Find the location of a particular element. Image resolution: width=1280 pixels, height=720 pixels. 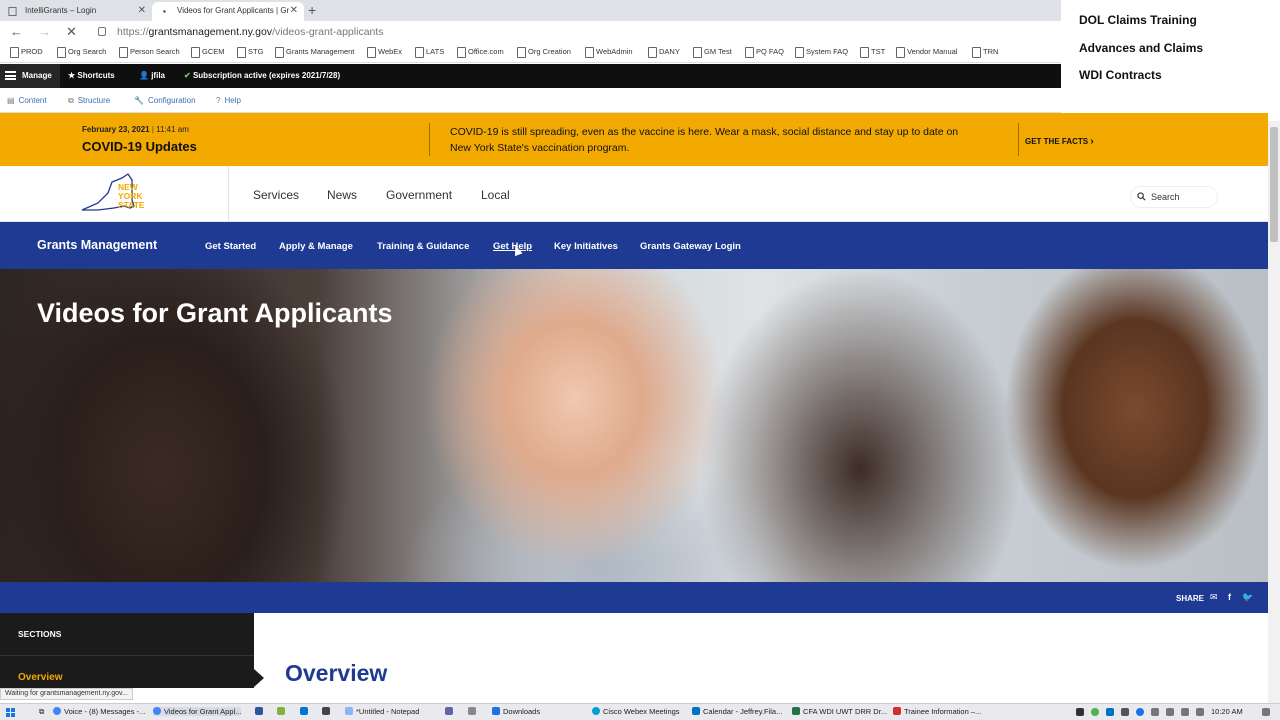

wrench-icon: 🔧 is located at coordinates (139, 100).